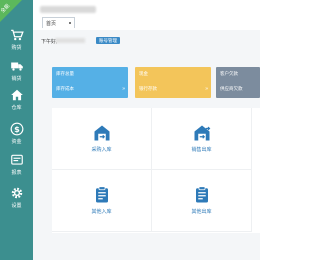  I want to click on stat-card-title: 库存总量, so click(65, 73).